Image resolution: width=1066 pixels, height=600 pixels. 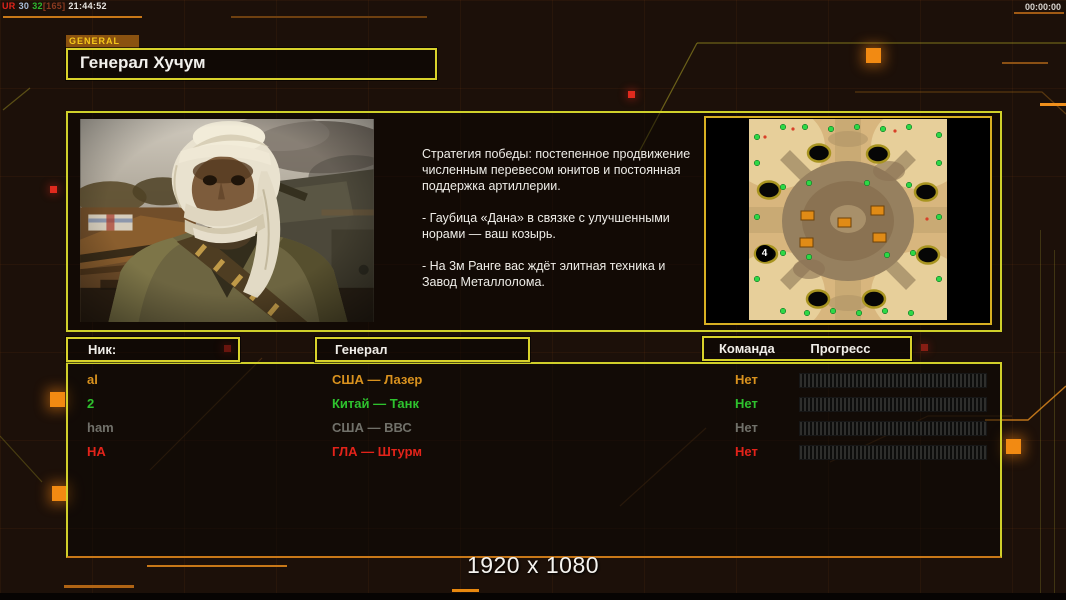 What do you see at coordinates (37, 6) in the screenshot?
I see `netstats-value-2: 32` at bounding box center [37, 6].